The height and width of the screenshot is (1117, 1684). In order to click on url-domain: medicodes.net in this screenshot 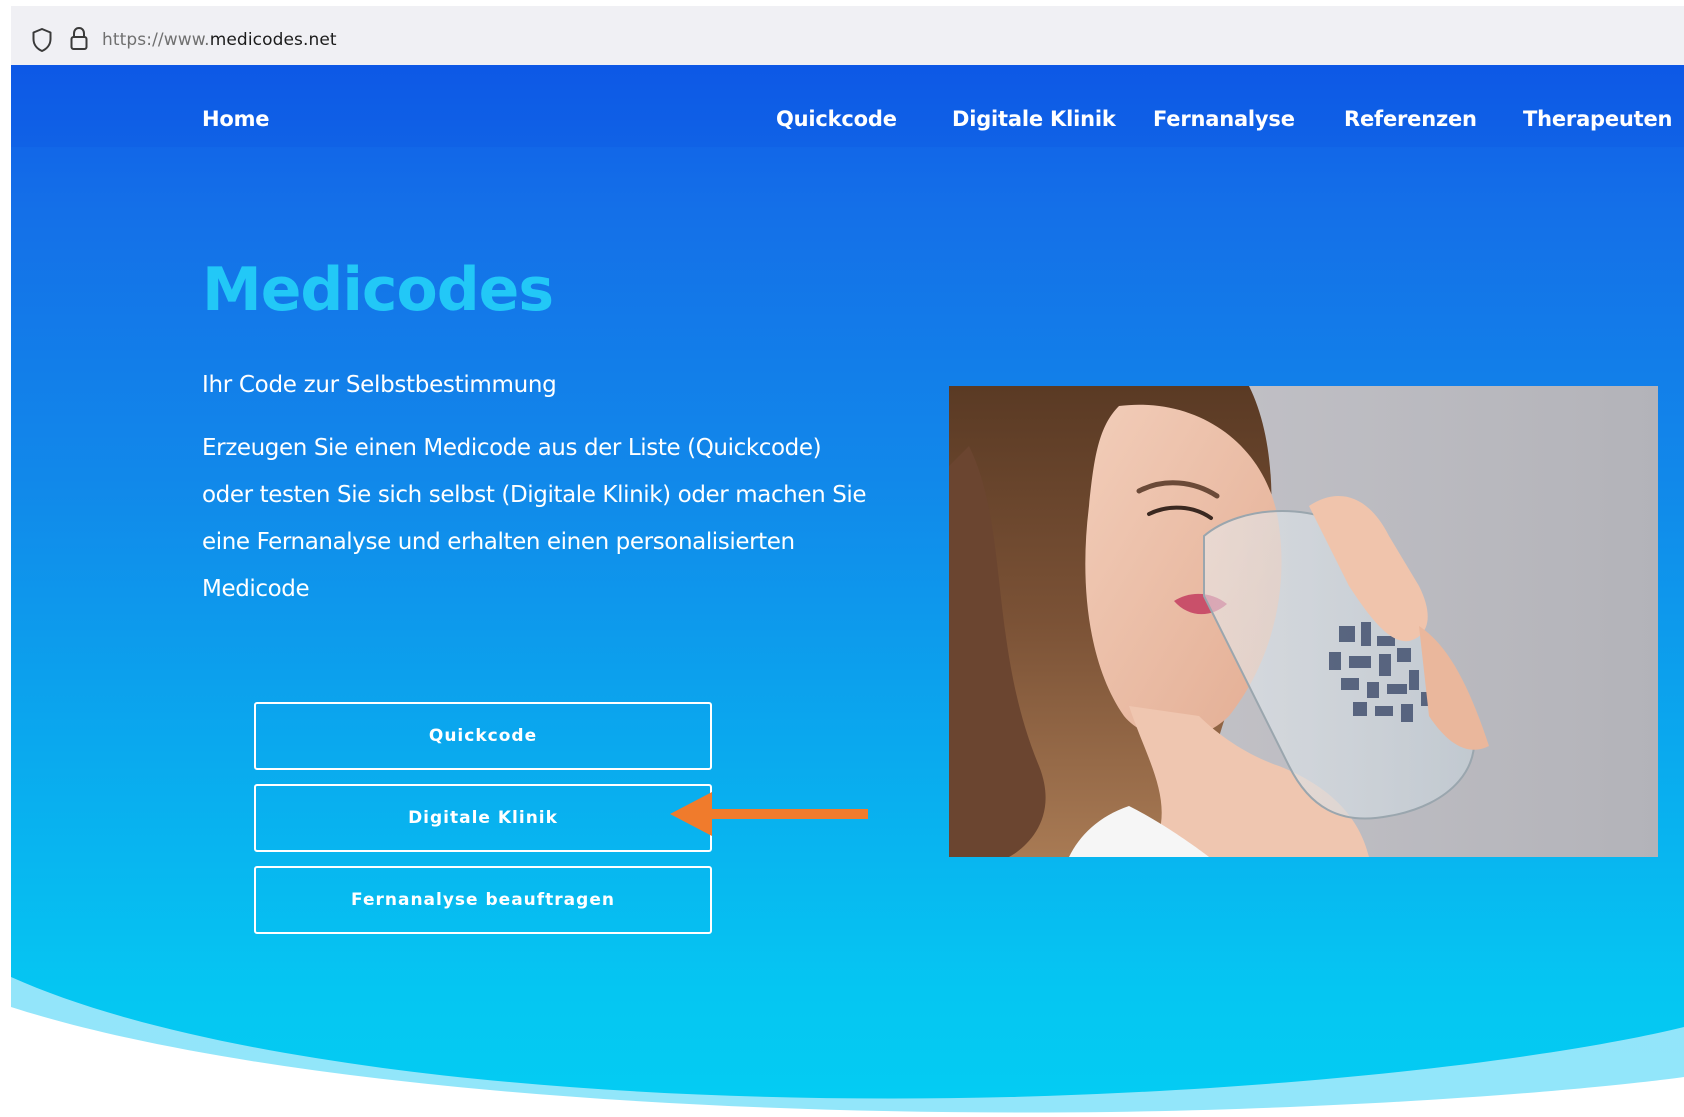, I will do `click(273, 40)`.